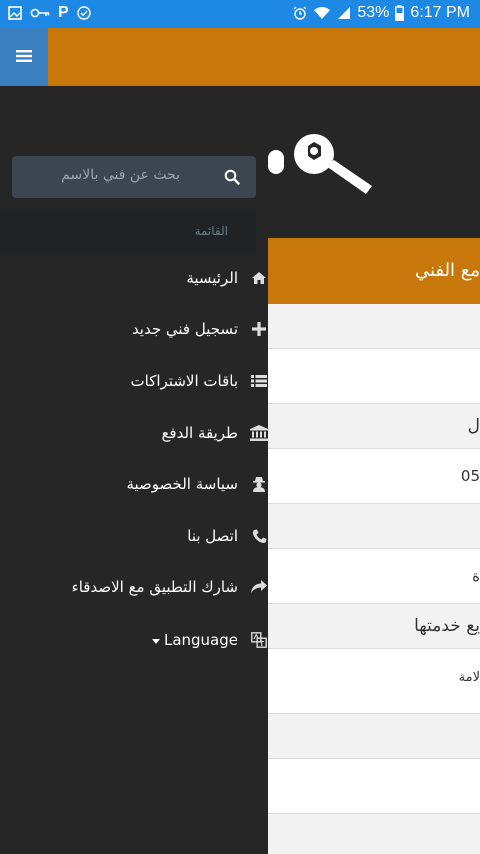 This screenshot has height=854, width=480. I want to click on sidebar-item-share-app: شارك التطبيق مع الاصدقاء, so click(134, 587).